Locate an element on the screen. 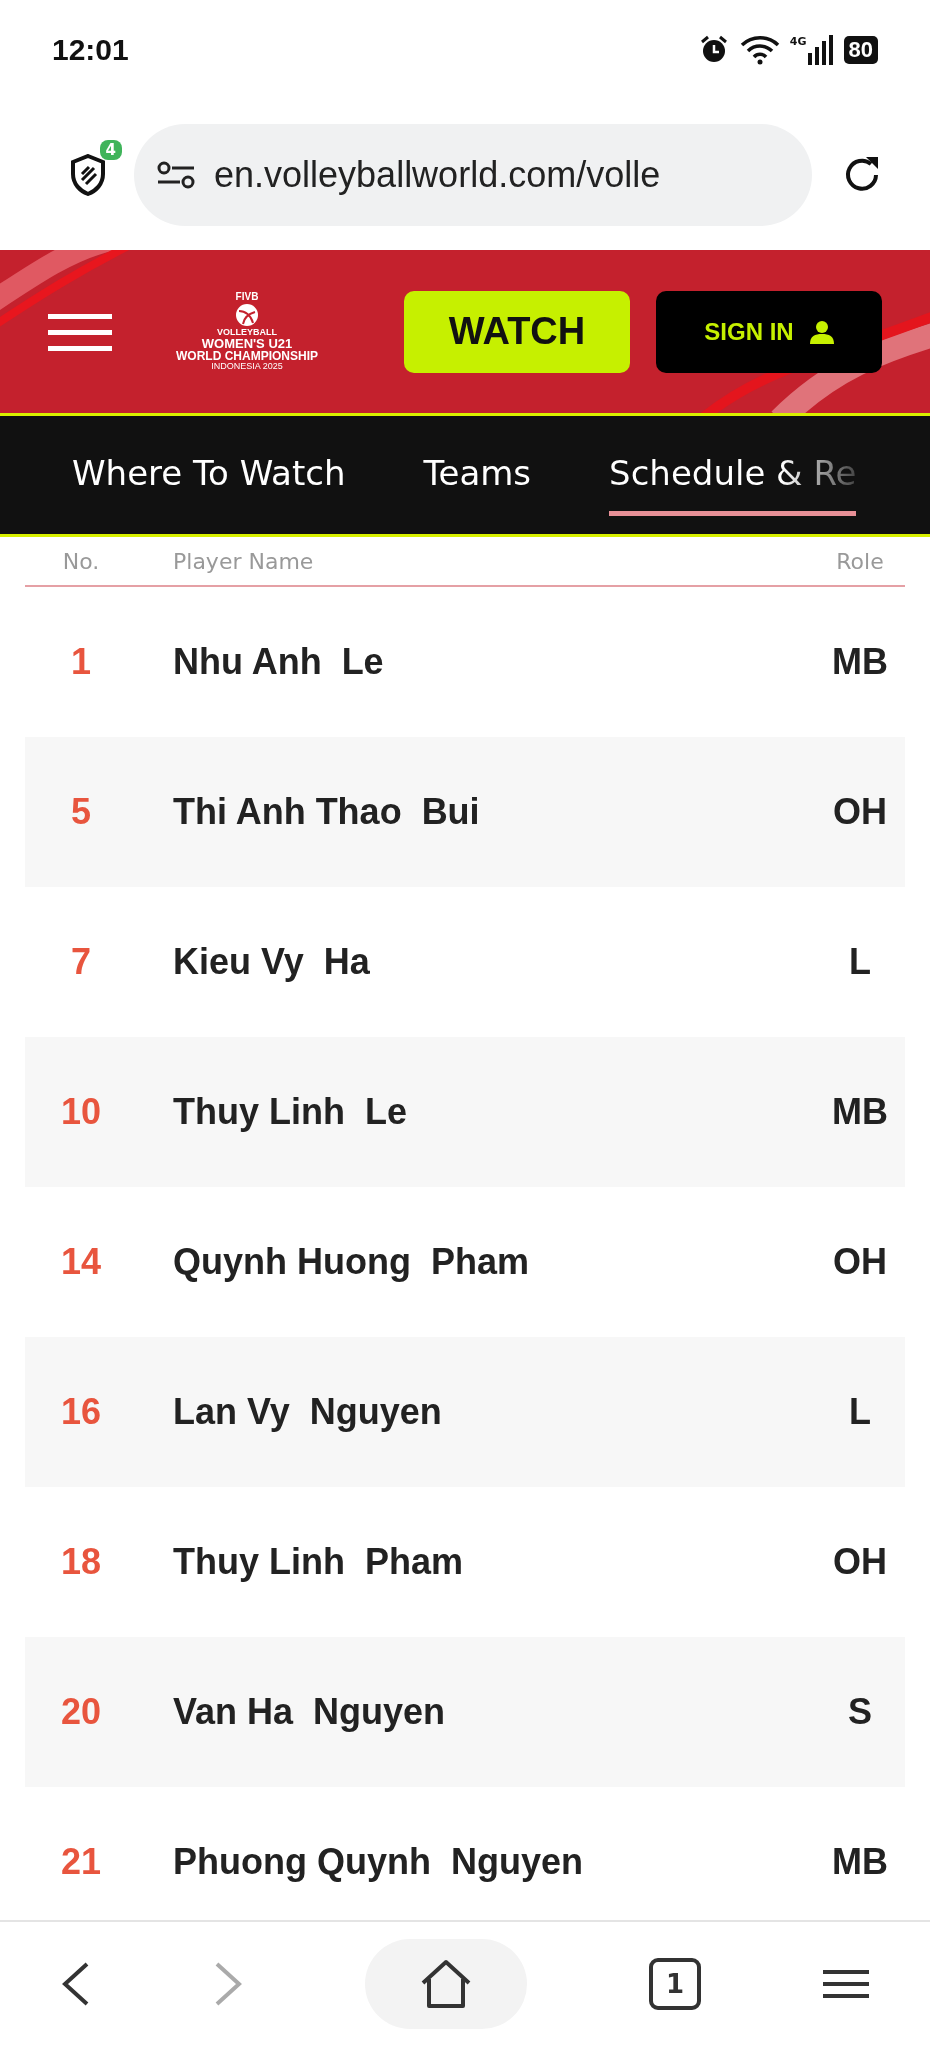 The width and height of the screenshot is (930, 2046). table-cell-text: 14 is located at coordinates (80, 1262).